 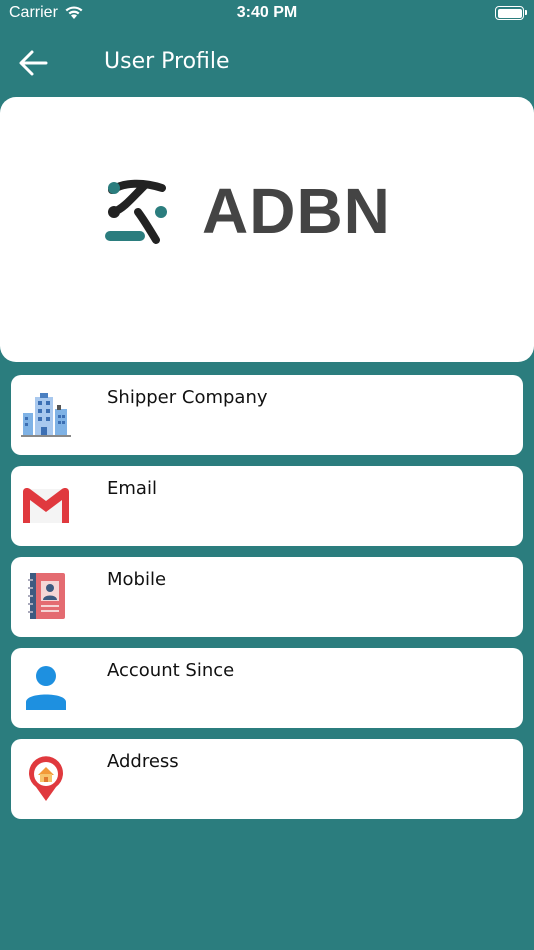 I want to click on mobile-row: Mobile, so click(x=267, y=597).